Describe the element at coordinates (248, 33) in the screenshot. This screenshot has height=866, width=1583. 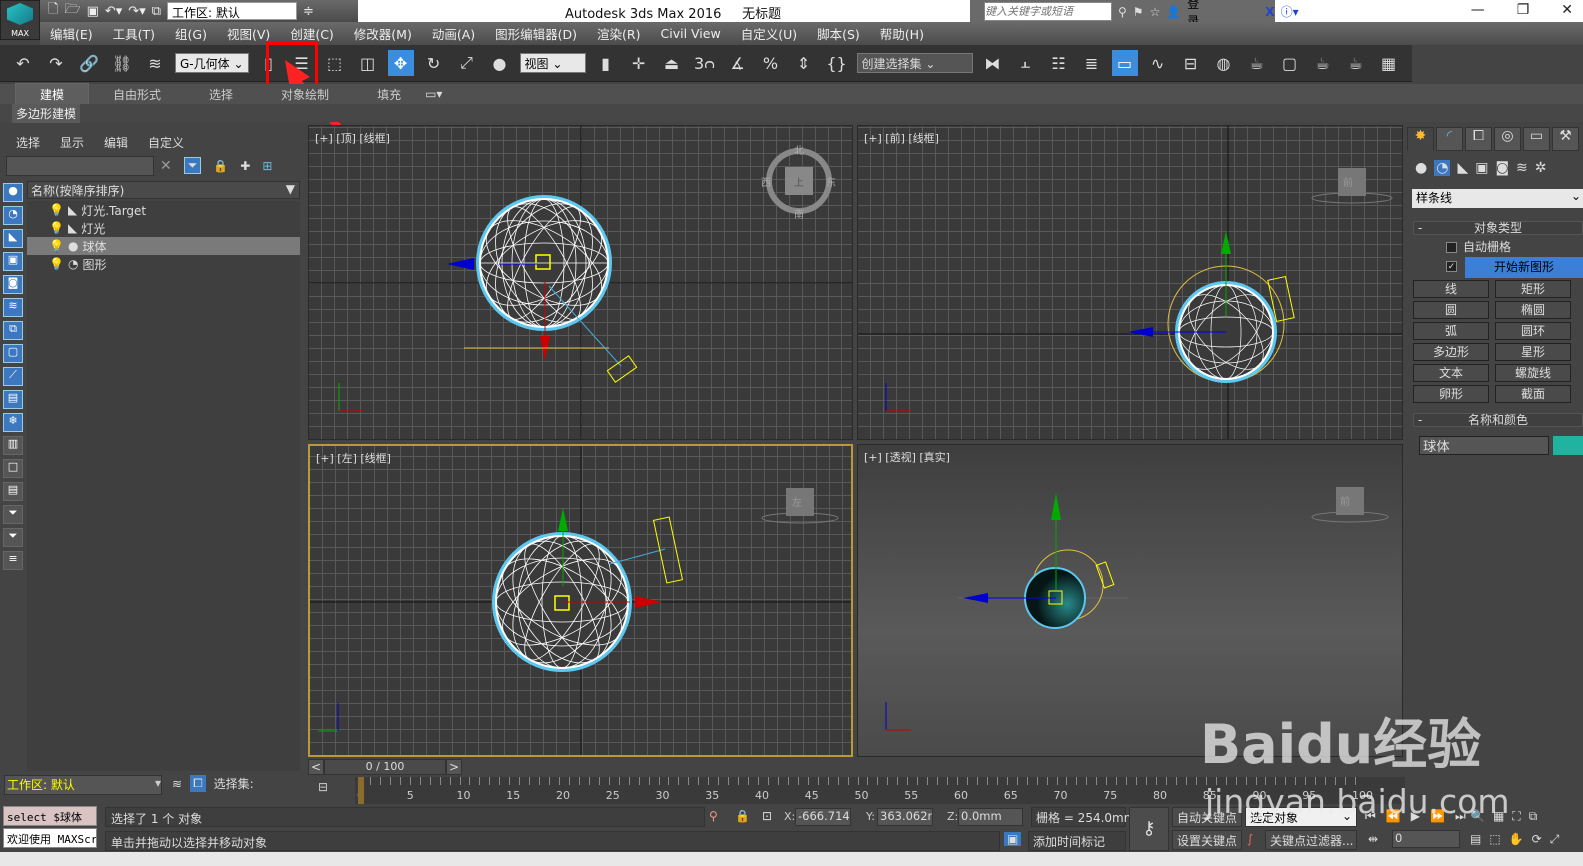
I see `menu-views: 视图(V)` at that location.